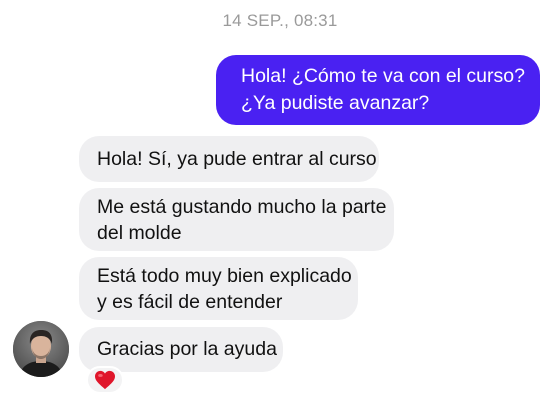 Image resolution: width=560 pixels, height=420 pixels. I want to click on incoming-message-bubble: Hola! Sí, ya pude entrar al curso, so click(229, 159).